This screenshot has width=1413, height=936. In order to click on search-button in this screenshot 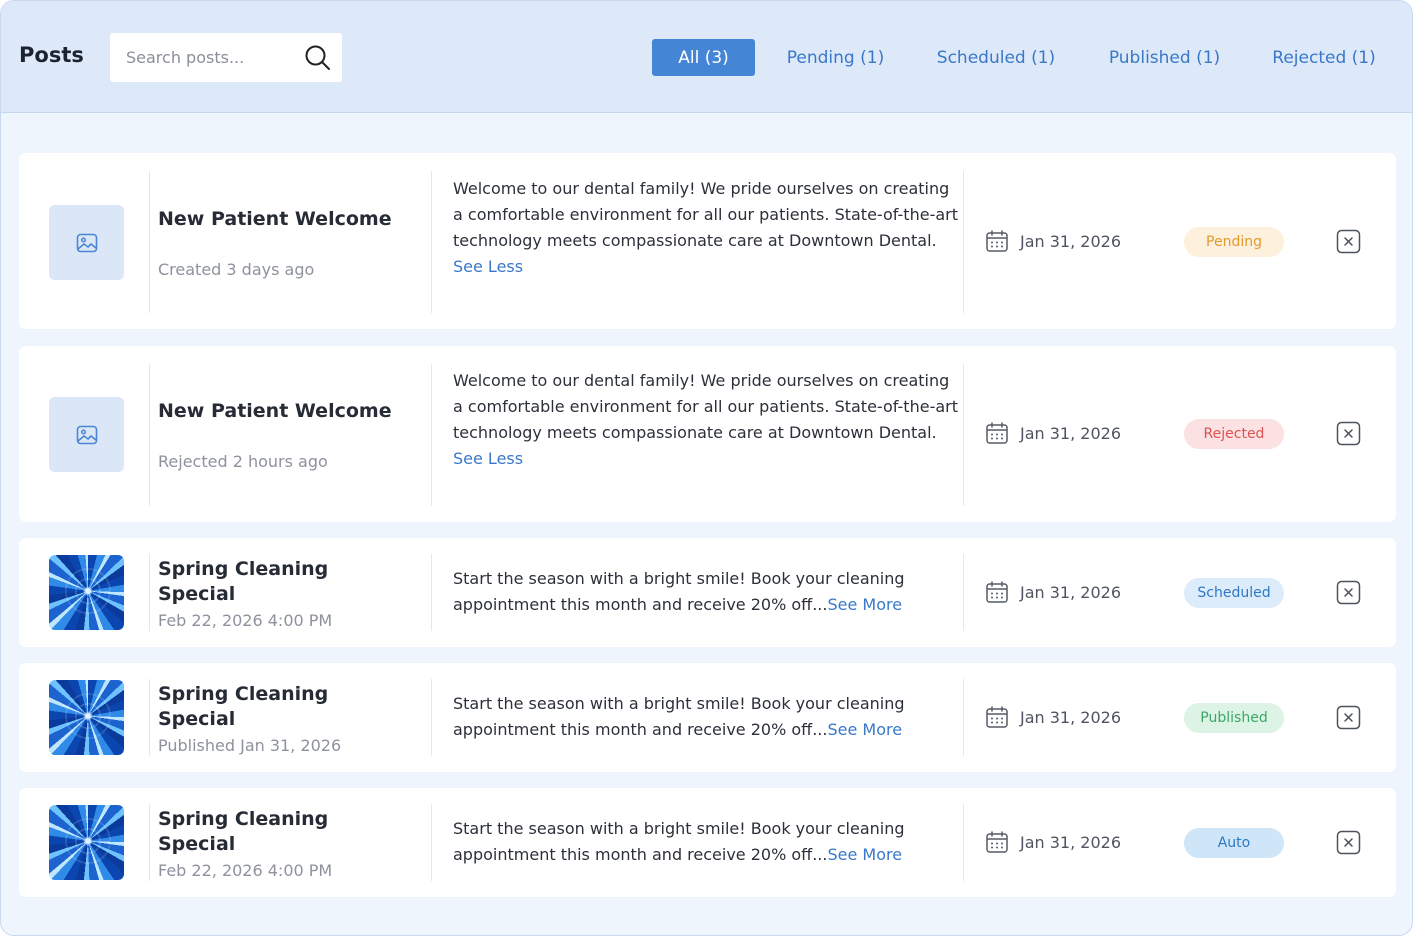, I will do `click(318, 58)`.